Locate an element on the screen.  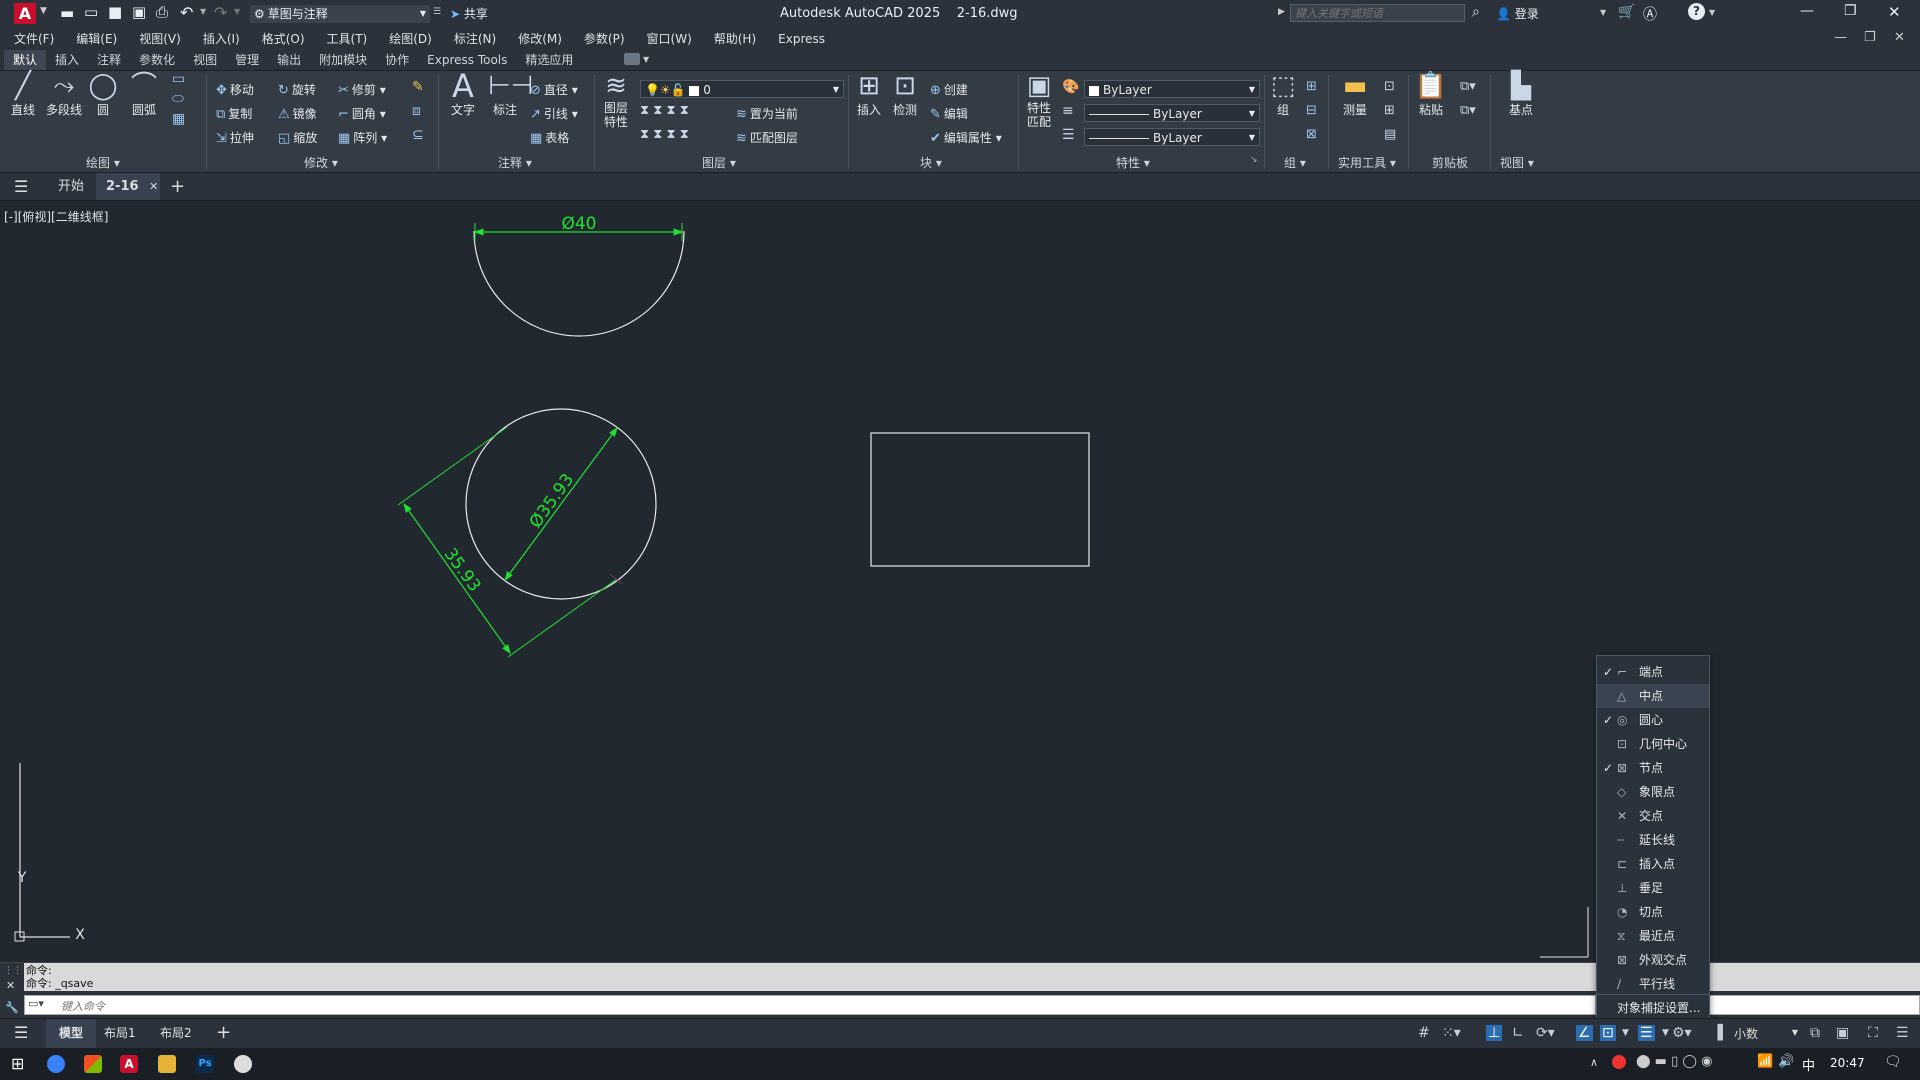
photoshop-icon: Ps is located at coordinates (205, 1064).